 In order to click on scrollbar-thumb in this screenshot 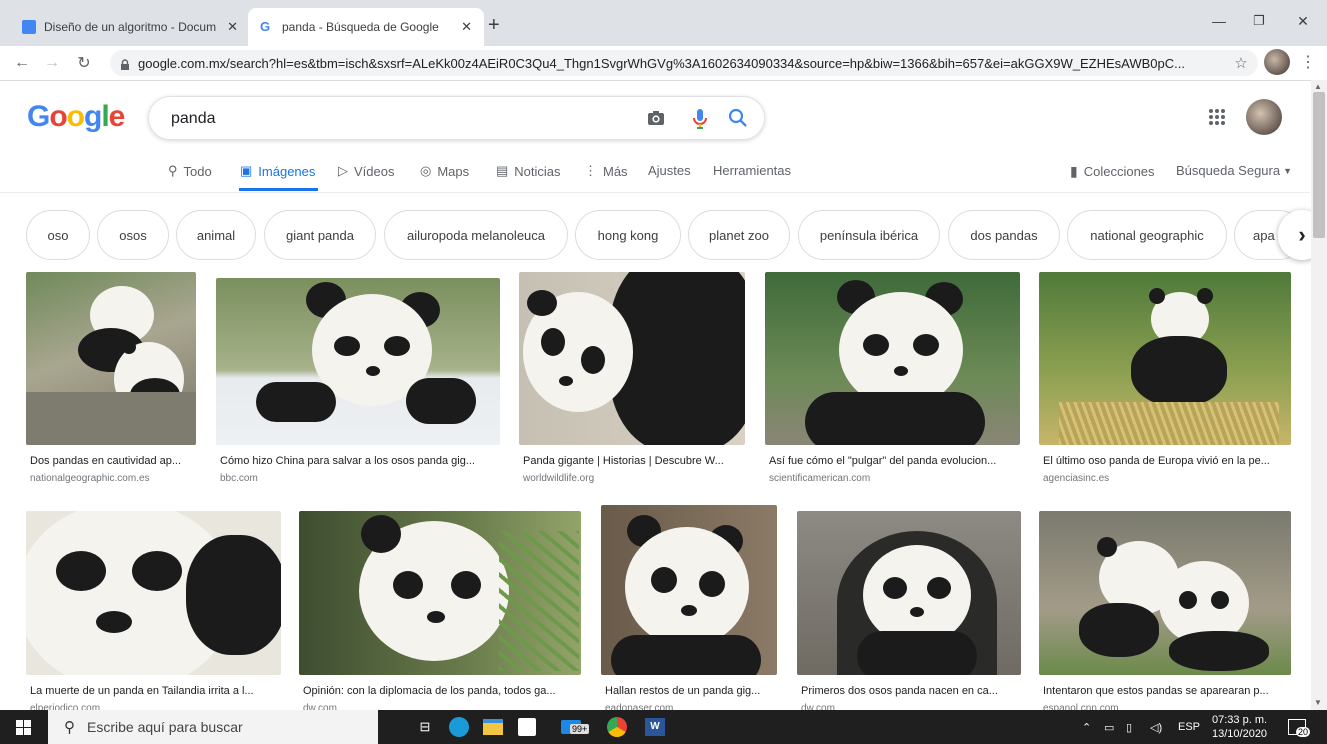, I will do `click(1319, 165)`.